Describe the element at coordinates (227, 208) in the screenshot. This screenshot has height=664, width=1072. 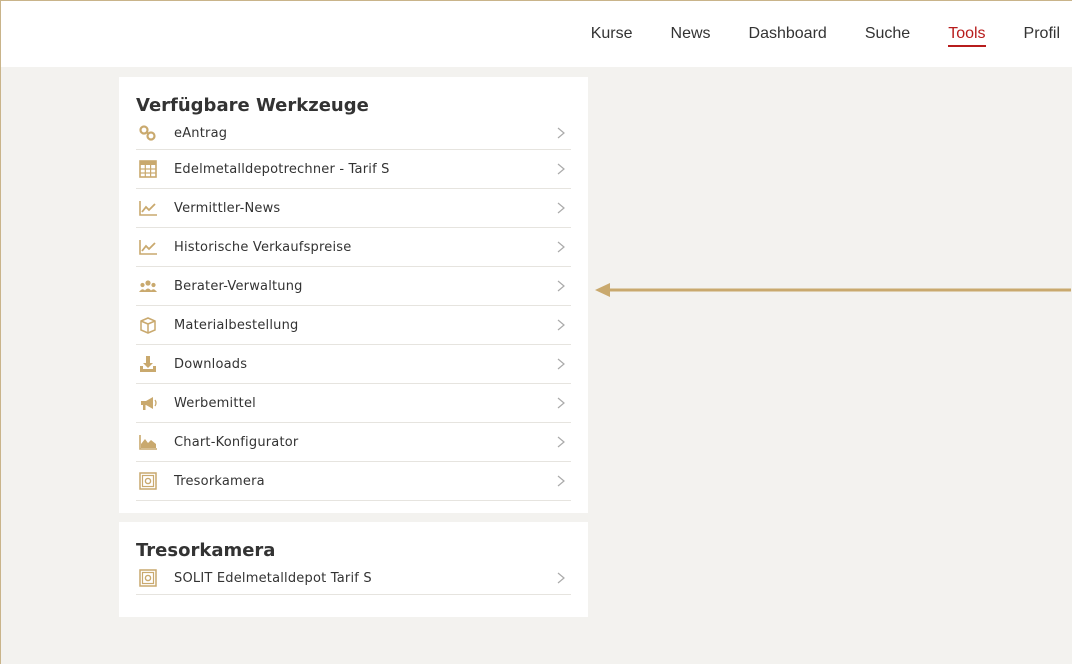
I see `tool-item-label: Vermittler-News` at that location.